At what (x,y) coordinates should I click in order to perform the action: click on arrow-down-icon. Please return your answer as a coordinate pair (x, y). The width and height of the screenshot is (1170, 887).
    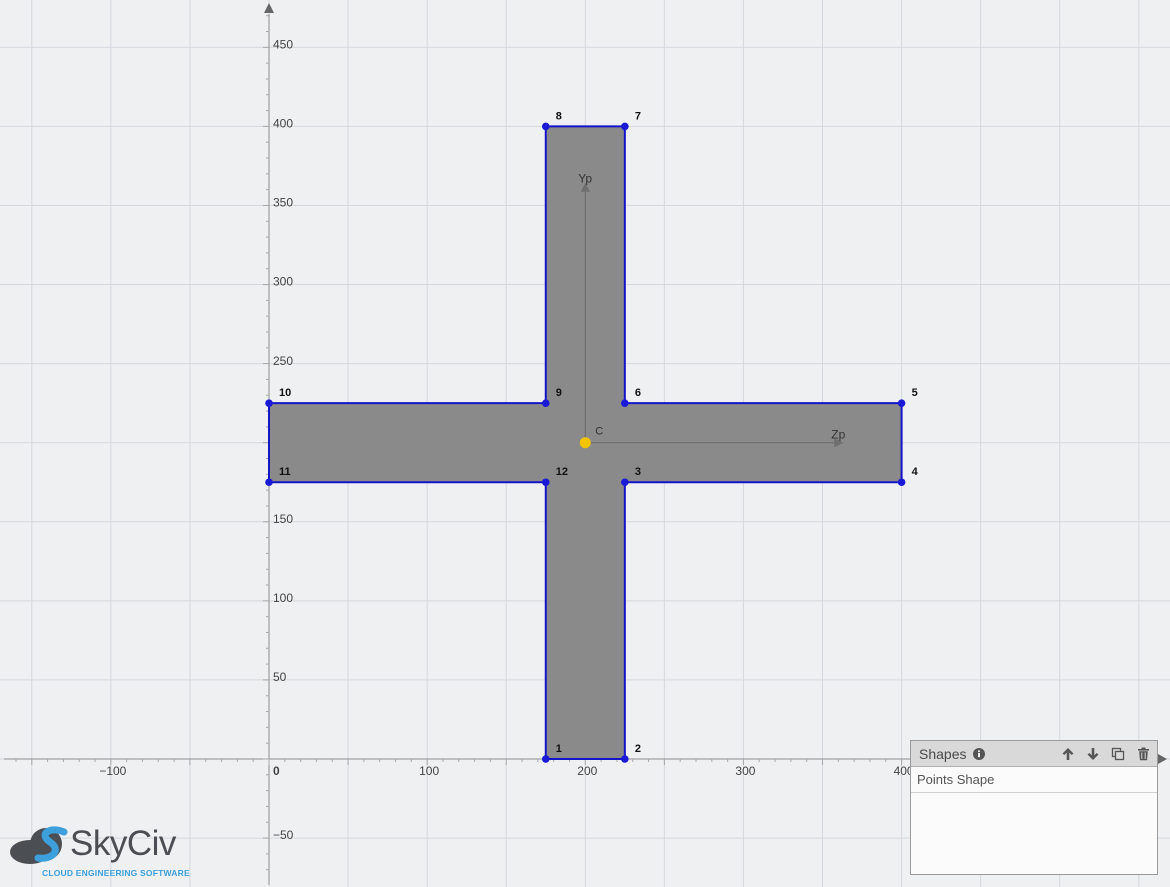
    Looking at the image, I should click on (1093, 753).